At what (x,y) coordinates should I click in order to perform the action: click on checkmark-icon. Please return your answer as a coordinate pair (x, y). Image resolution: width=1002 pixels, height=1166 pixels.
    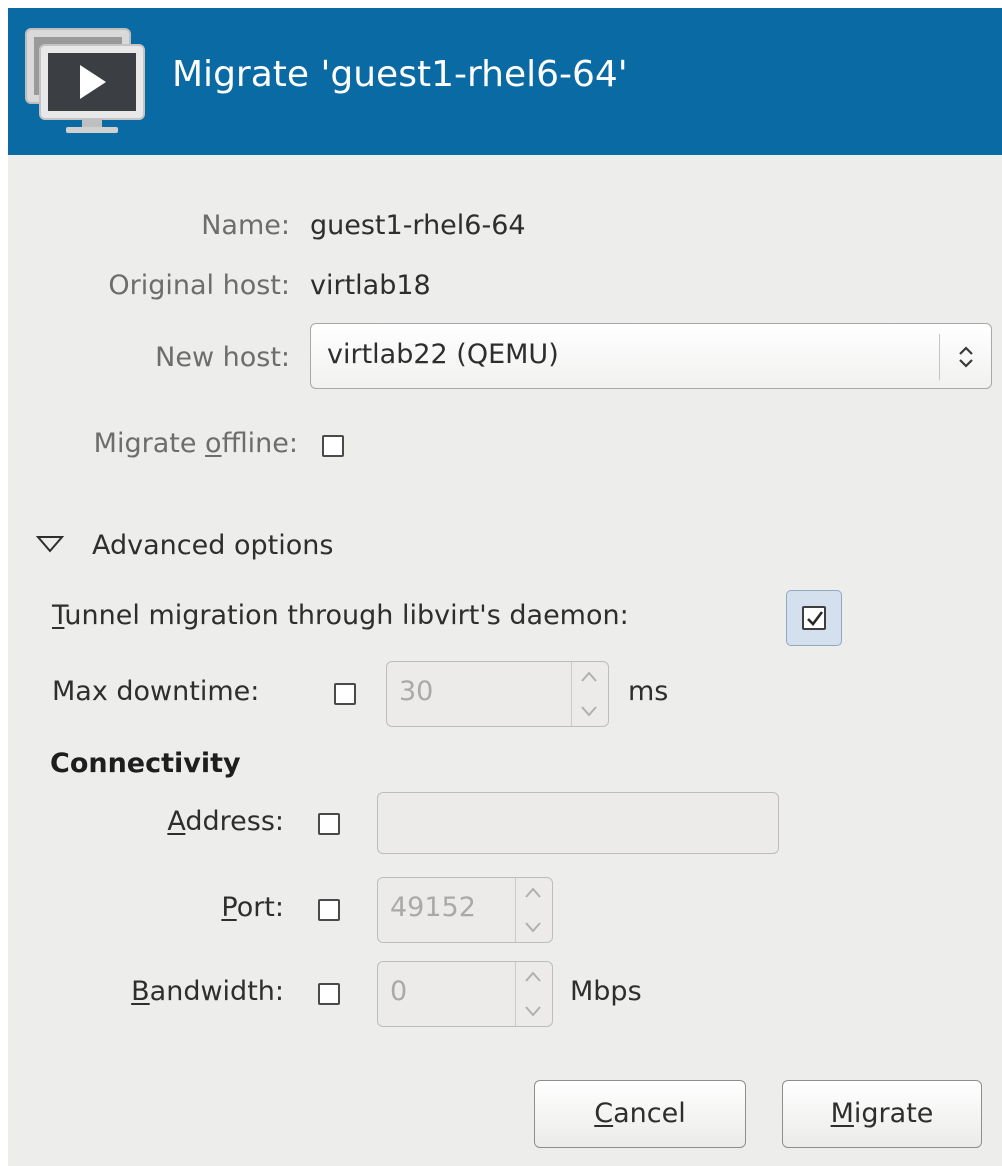
    Looking at the image, I should click on (815, 618).